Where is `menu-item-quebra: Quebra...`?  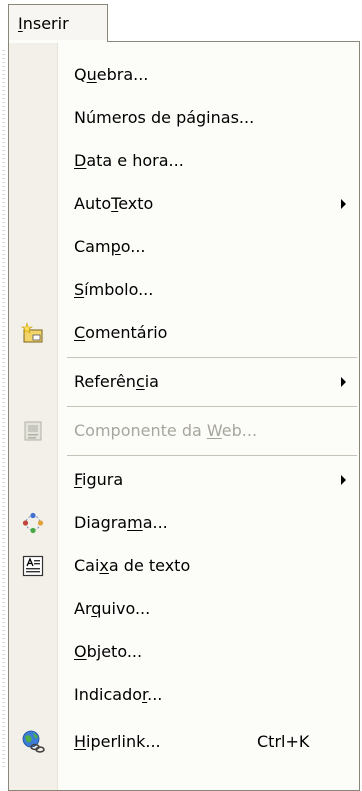 menu-item-quebra: Quebra... is located at coordinates (184, 75).